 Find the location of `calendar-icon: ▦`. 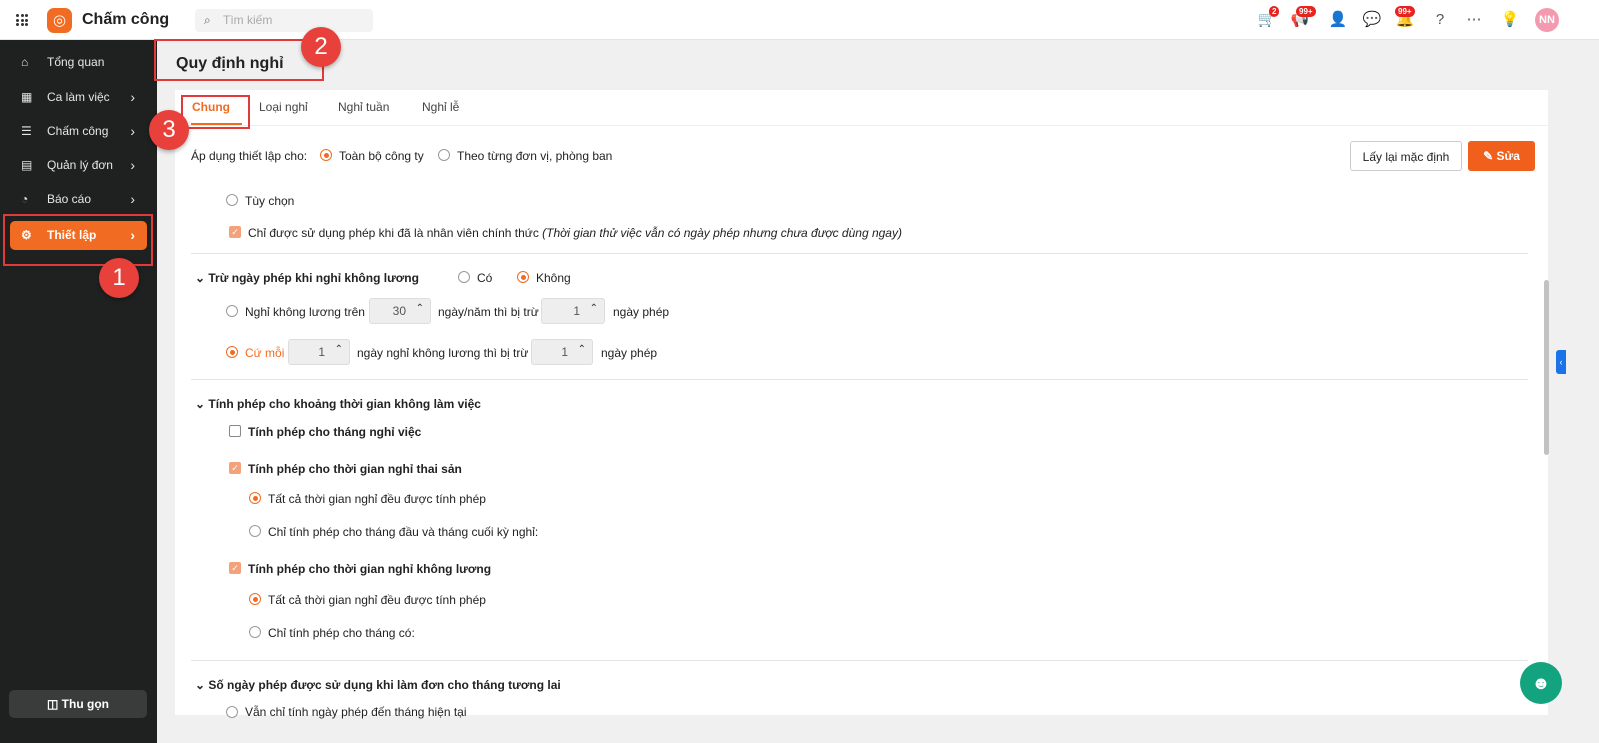

calendar-icon: ▦ is located at coordinates (27, 97).